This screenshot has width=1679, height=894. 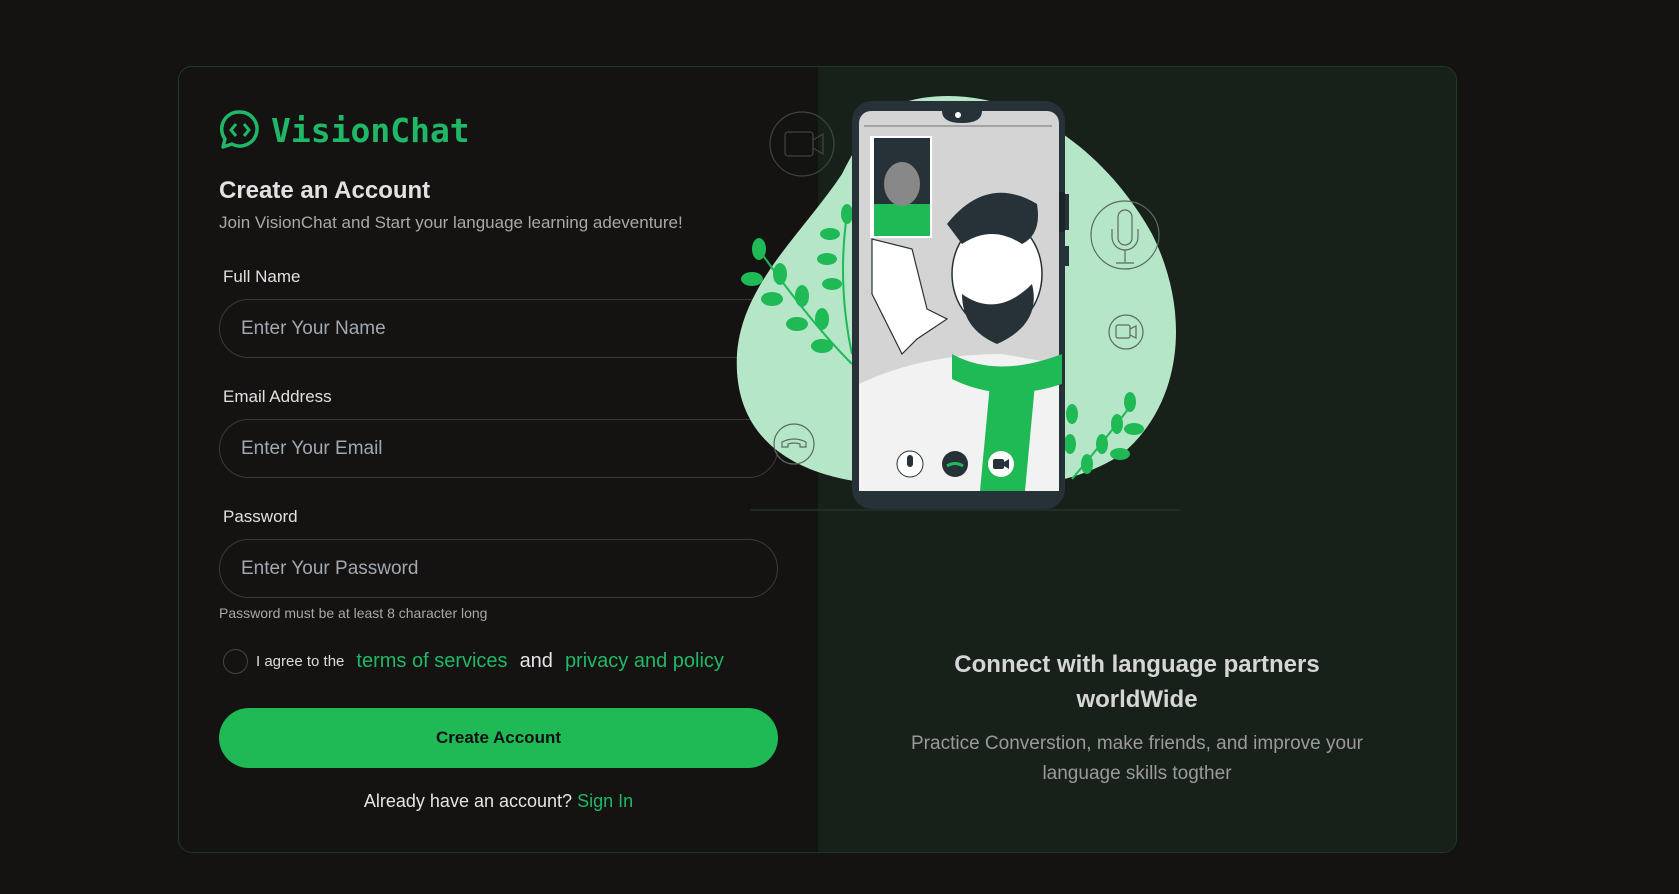 I want to click on logo: VisionChat, so click(x=344, y=130).